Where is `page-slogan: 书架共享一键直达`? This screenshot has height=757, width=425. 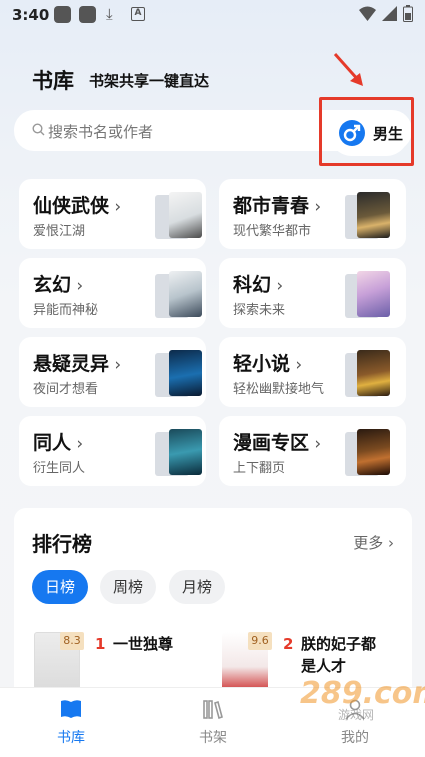
page-slogan: 书架共享一键直达 is located at coordinates (149, 81).